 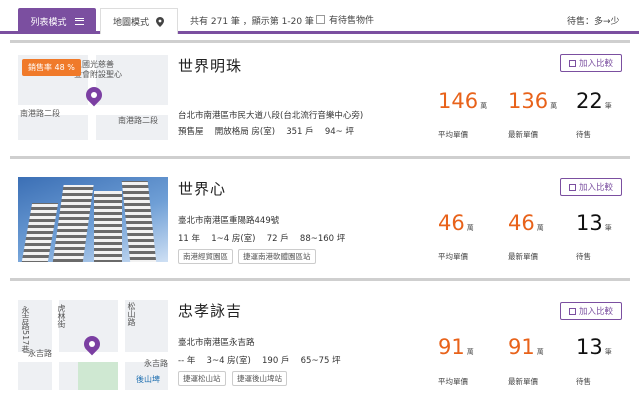 I want to click on location-tag: 捷運松山站, so click(x=202, y=378).